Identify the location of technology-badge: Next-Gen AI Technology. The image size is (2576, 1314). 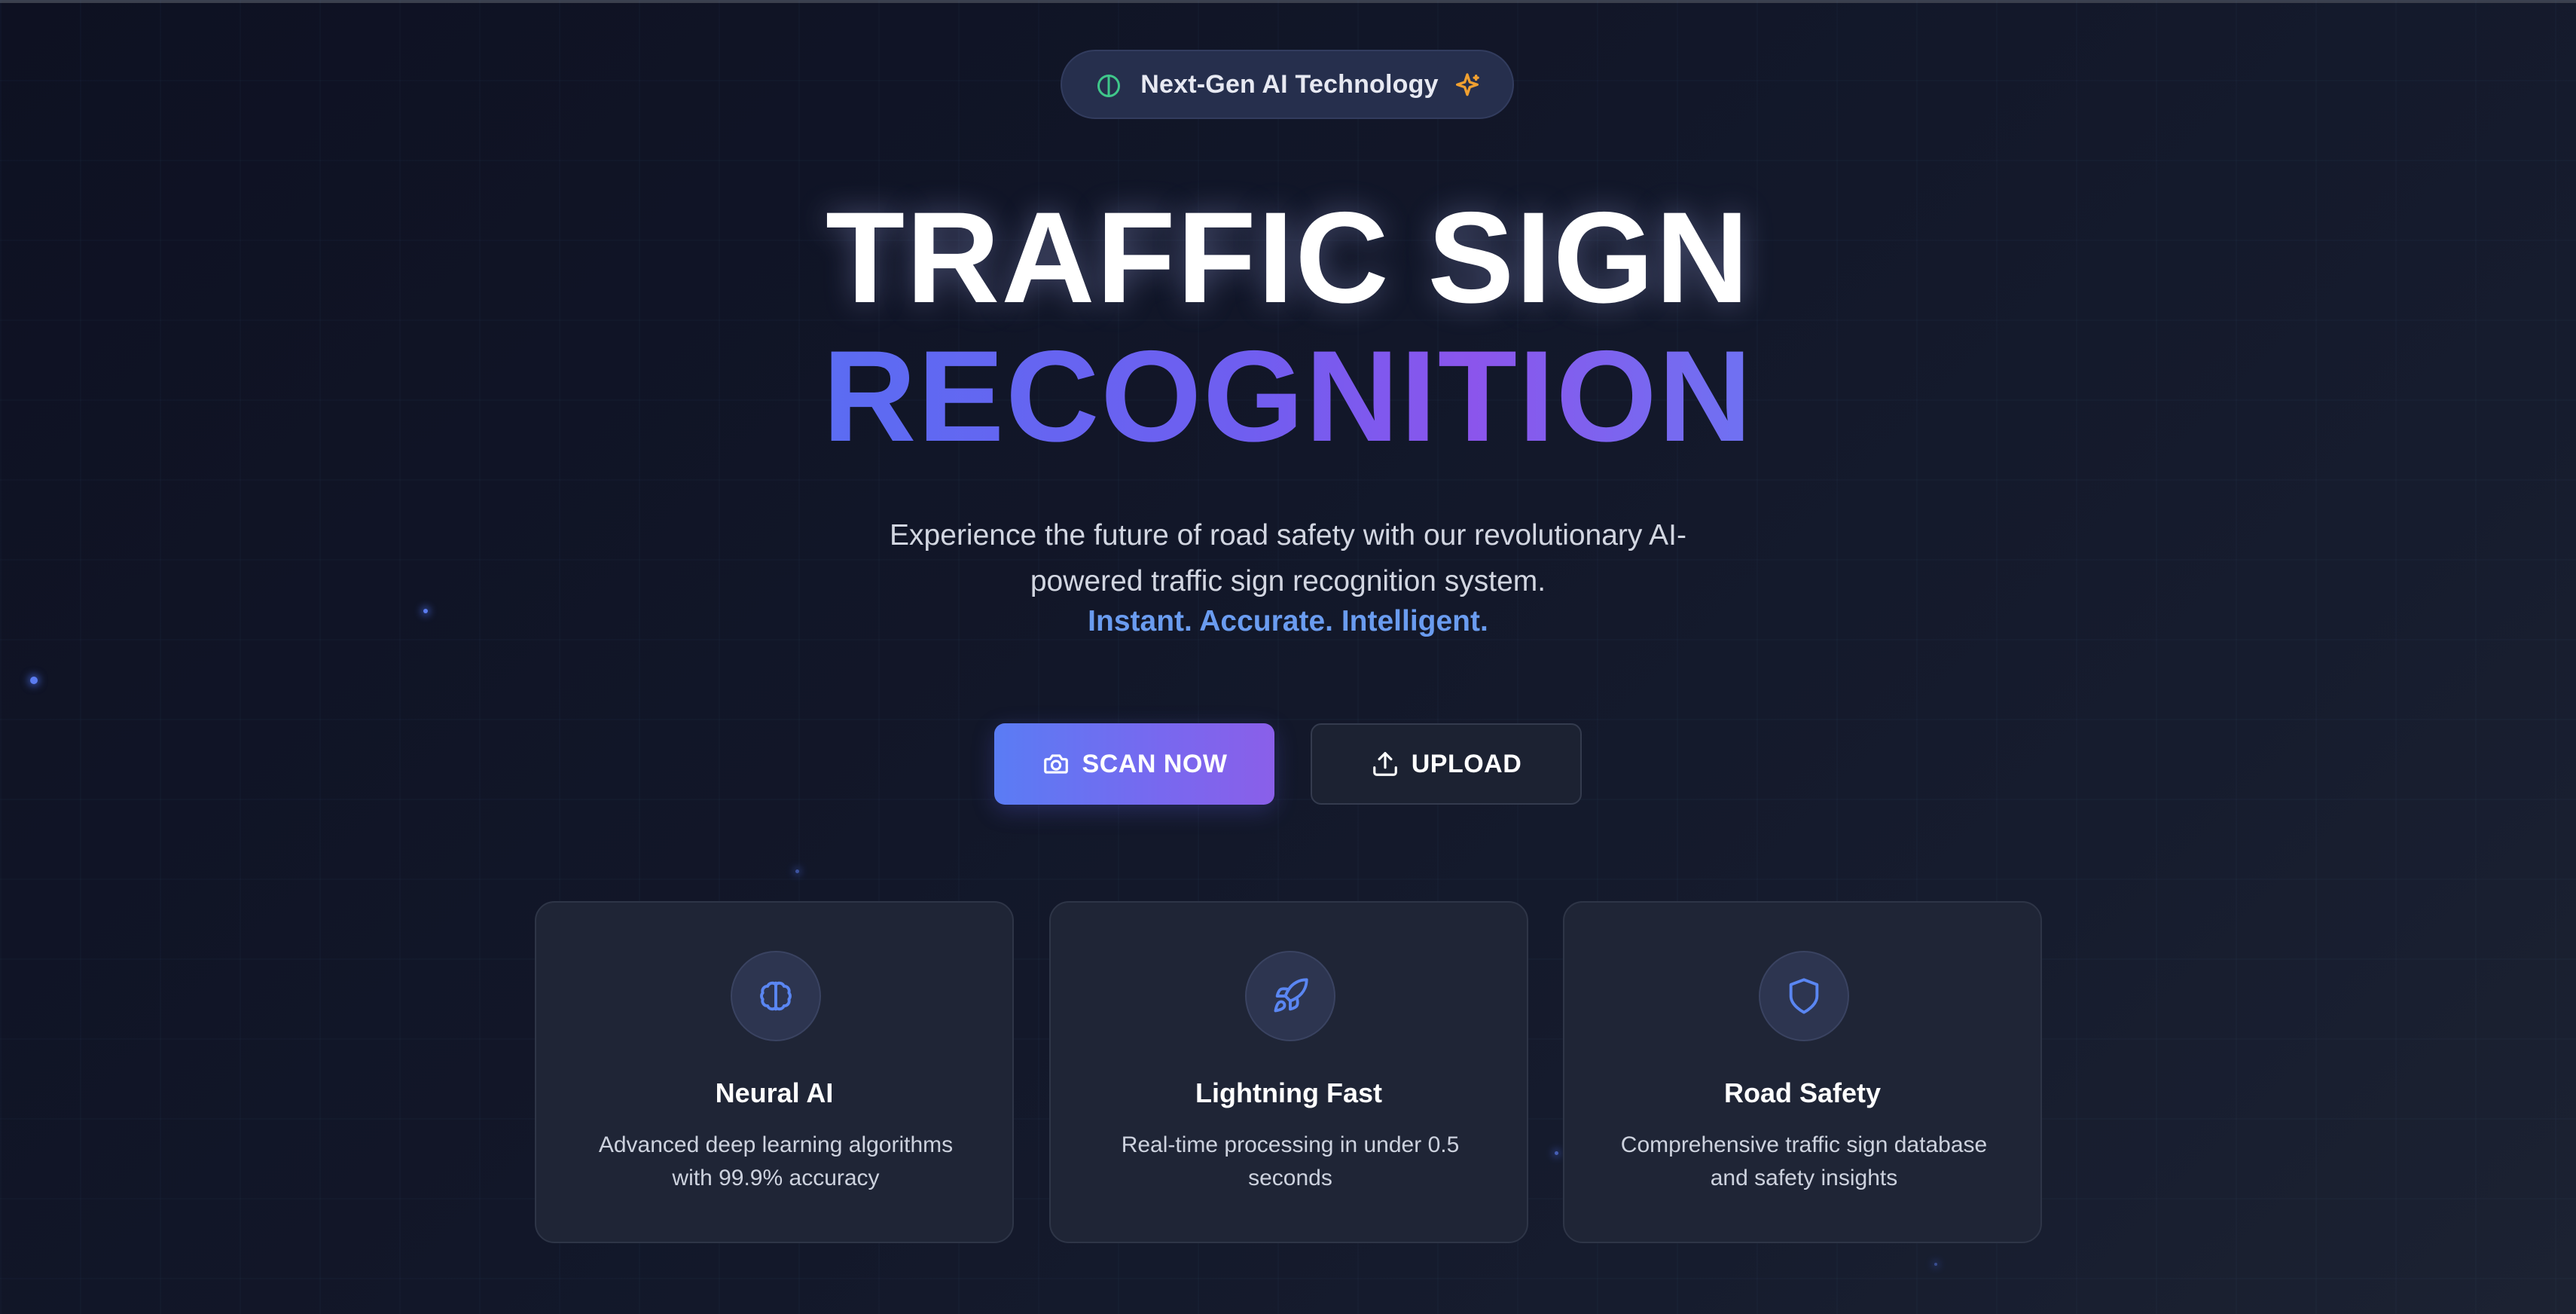
(1288, 84).